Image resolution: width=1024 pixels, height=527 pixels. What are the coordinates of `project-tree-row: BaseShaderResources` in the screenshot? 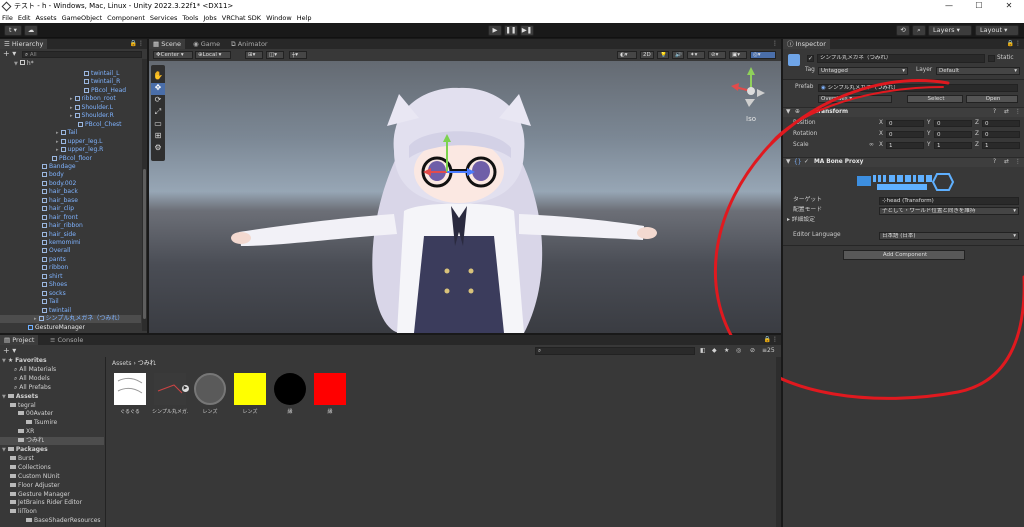 It's located at (52, 521).